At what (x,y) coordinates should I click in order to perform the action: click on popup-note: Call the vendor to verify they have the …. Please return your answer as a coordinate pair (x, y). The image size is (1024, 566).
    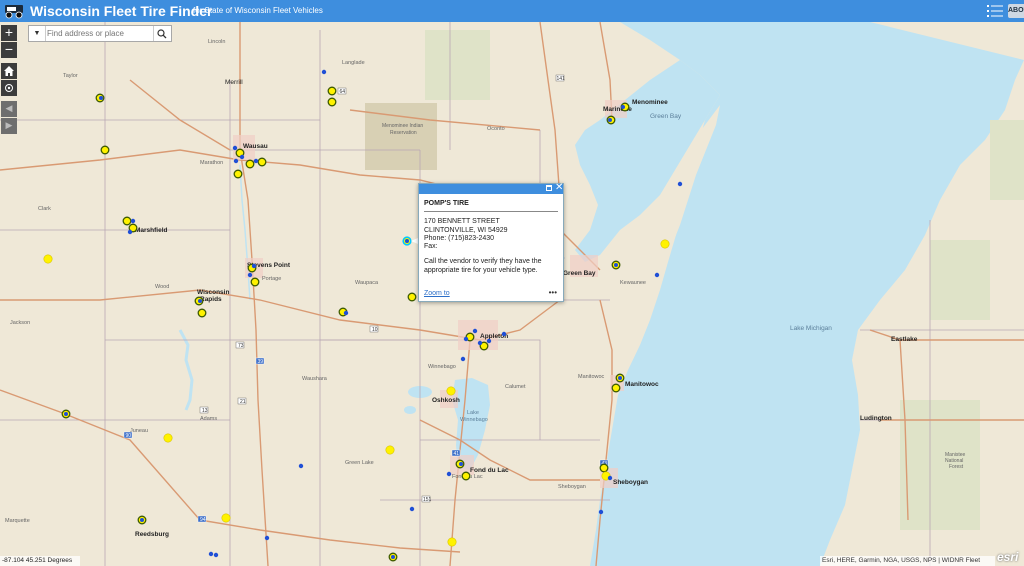
    Looking at the image, I should click on (483, 266).